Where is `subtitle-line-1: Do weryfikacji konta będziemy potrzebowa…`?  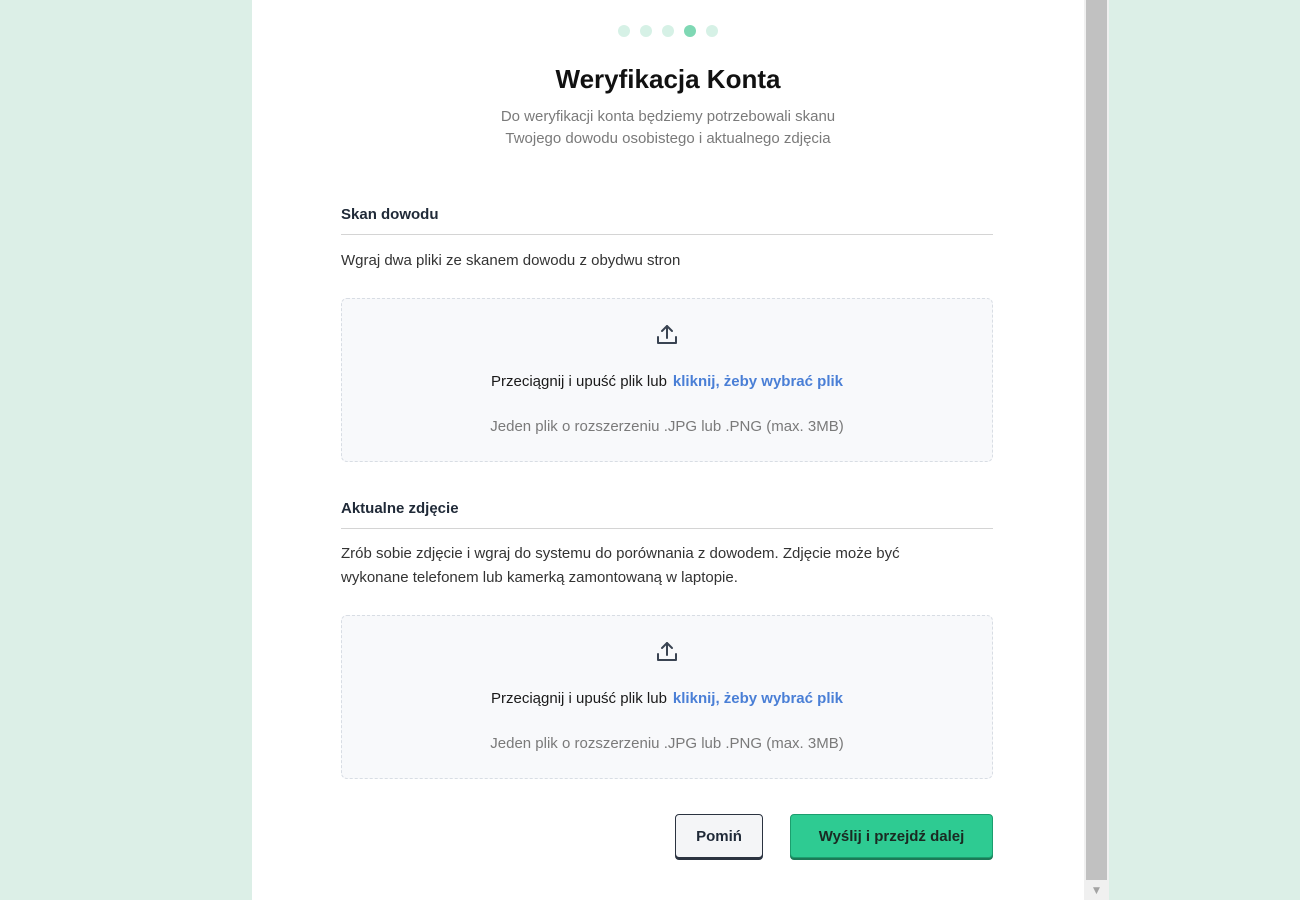 subtitle-line-1: Do weryfikacji konta będziemy potrzebowa… is located at coordinates (668, 116).